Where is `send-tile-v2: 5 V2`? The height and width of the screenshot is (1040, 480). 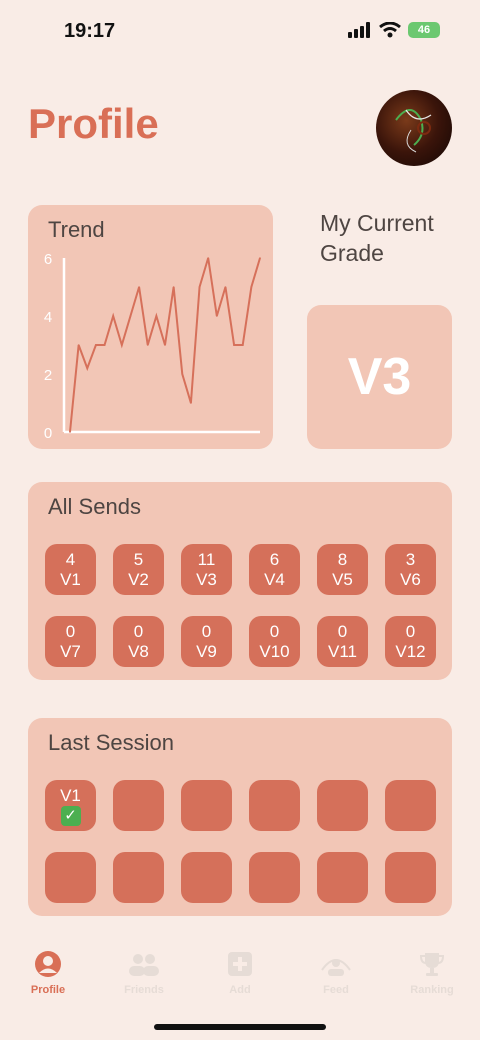 send-tile-v2: 5 V2 is located at coordinates (138, 569).